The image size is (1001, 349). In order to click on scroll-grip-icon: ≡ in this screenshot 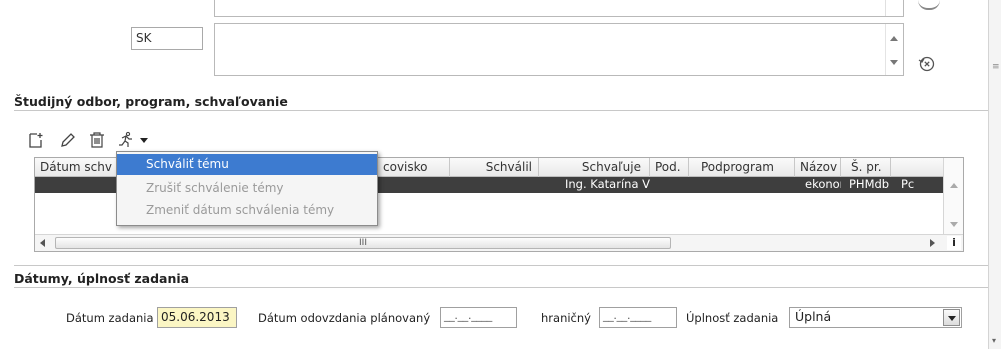, I will do `click(996, 67)`.